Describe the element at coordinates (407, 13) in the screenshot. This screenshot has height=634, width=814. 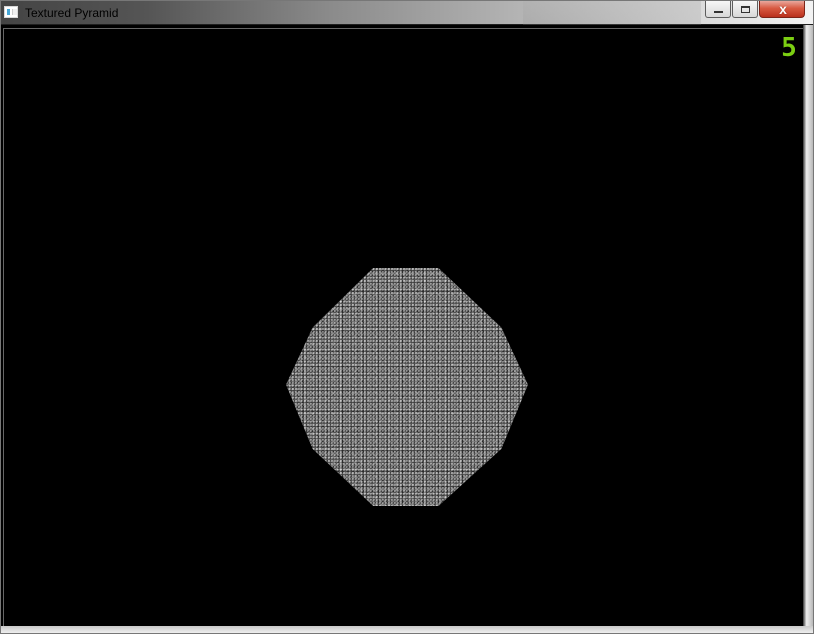
I see `title-bar: Textured Pyramid x` at that location.